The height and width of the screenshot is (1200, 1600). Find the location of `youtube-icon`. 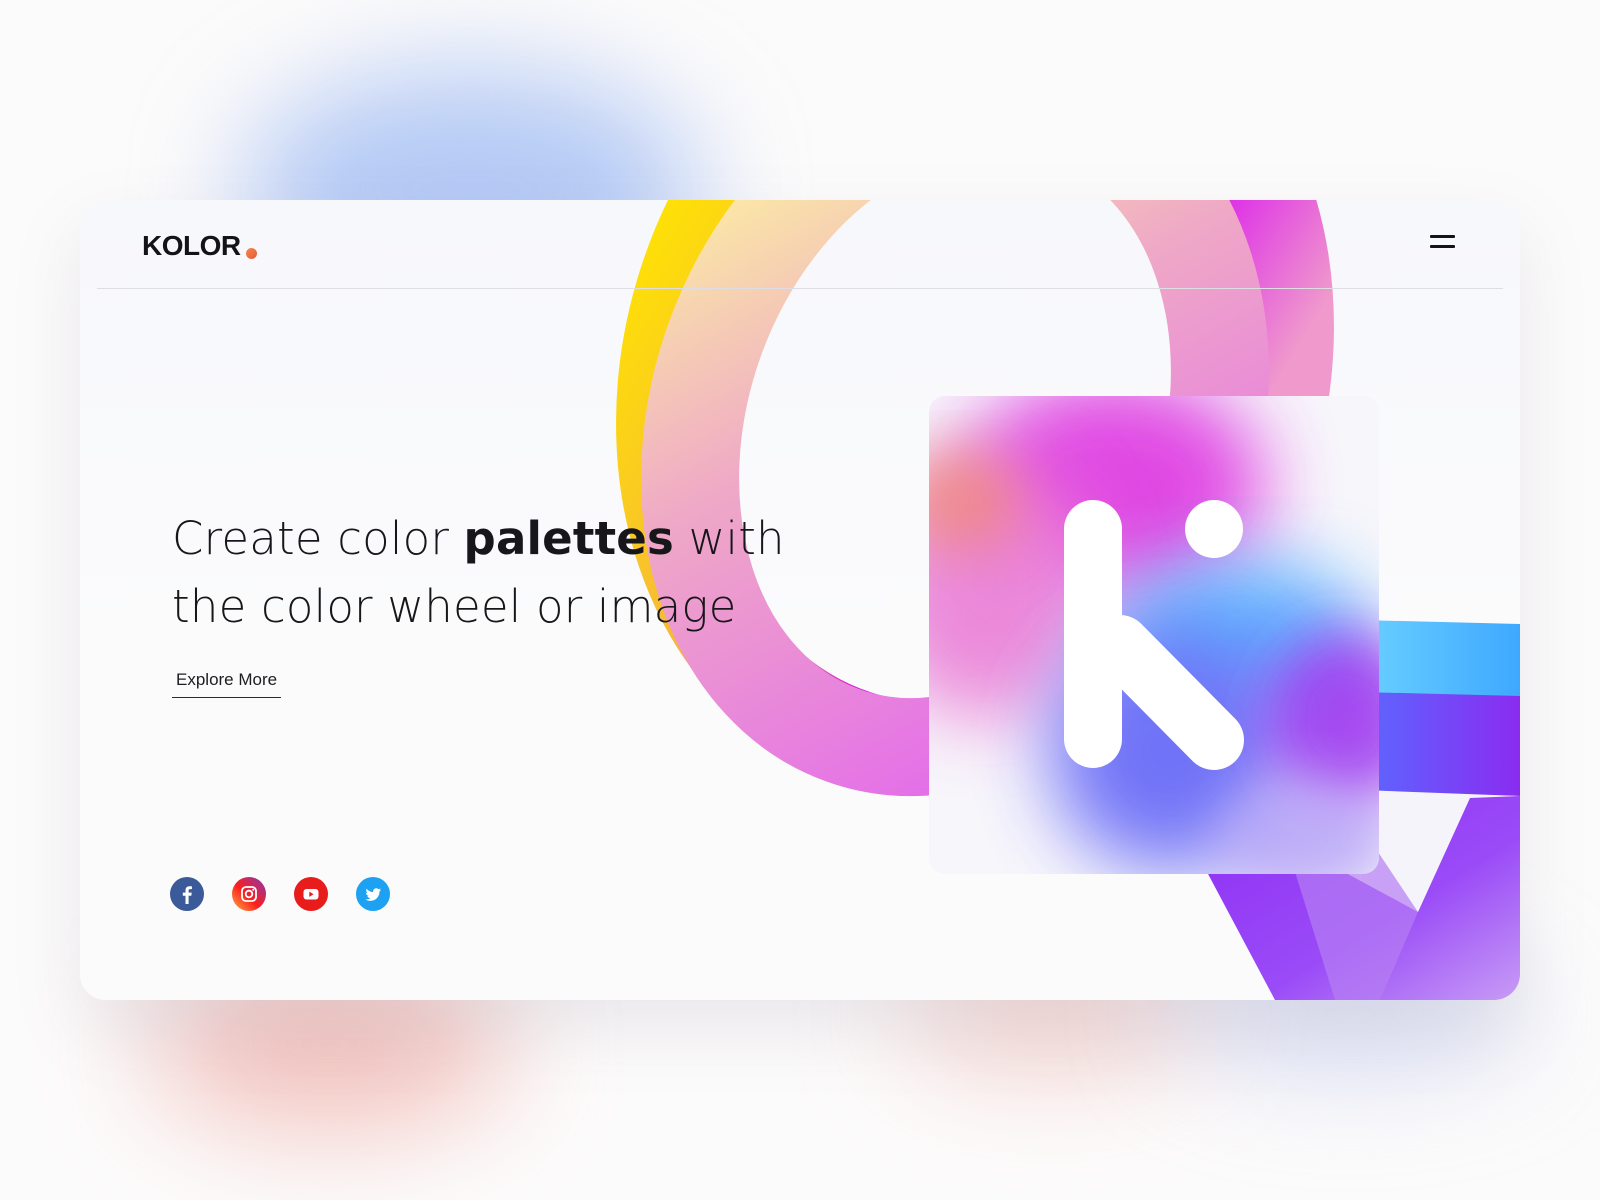

youtube-icon is located at coordinates (311, 894).